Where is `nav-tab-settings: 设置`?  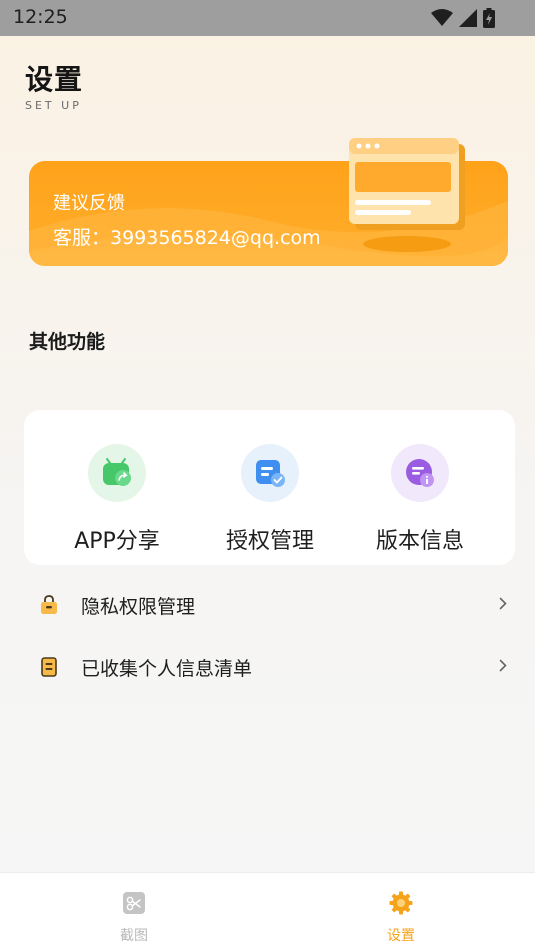 nav-tab-settings: 设置 is located at coordinates (401, 912).